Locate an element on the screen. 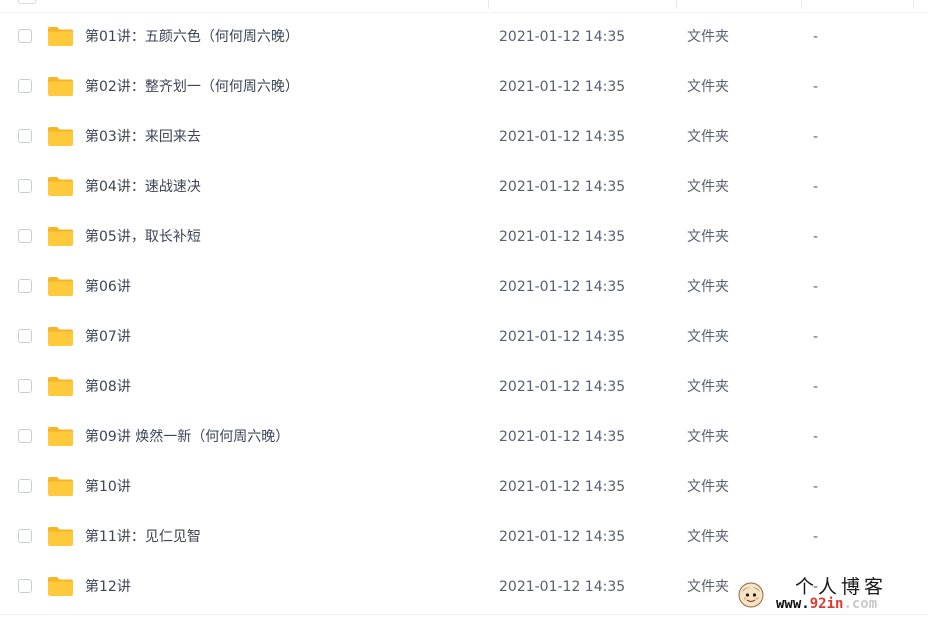  file-row: 第05讲，取长补短 2021-01-12 14:35 文件夹 - is located at coordinates (464, 237).